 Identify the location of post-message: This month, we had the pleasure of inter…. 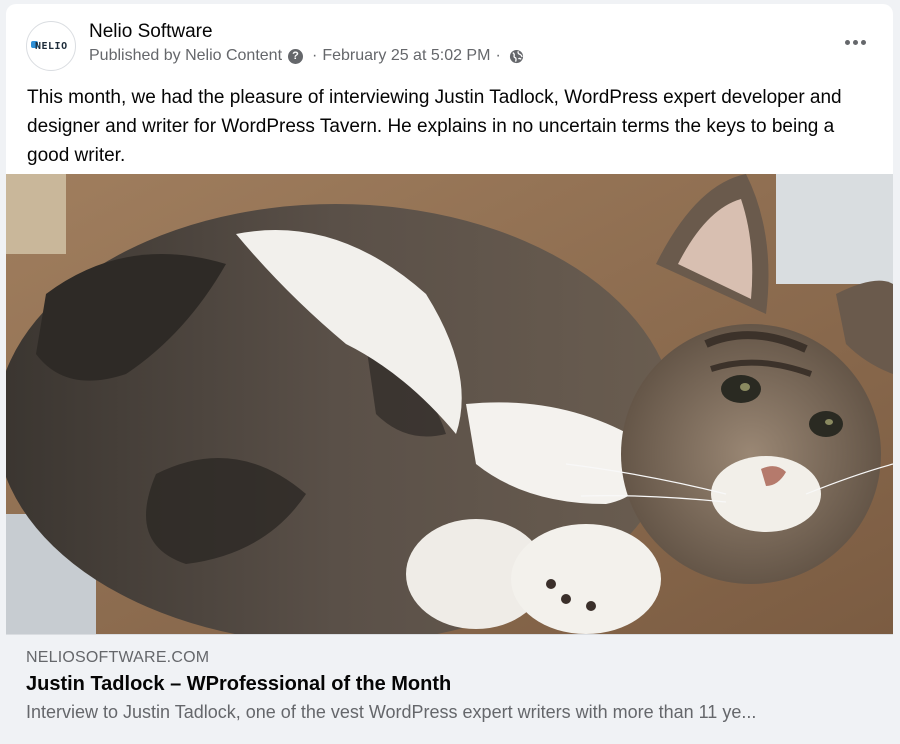
(434, 126).